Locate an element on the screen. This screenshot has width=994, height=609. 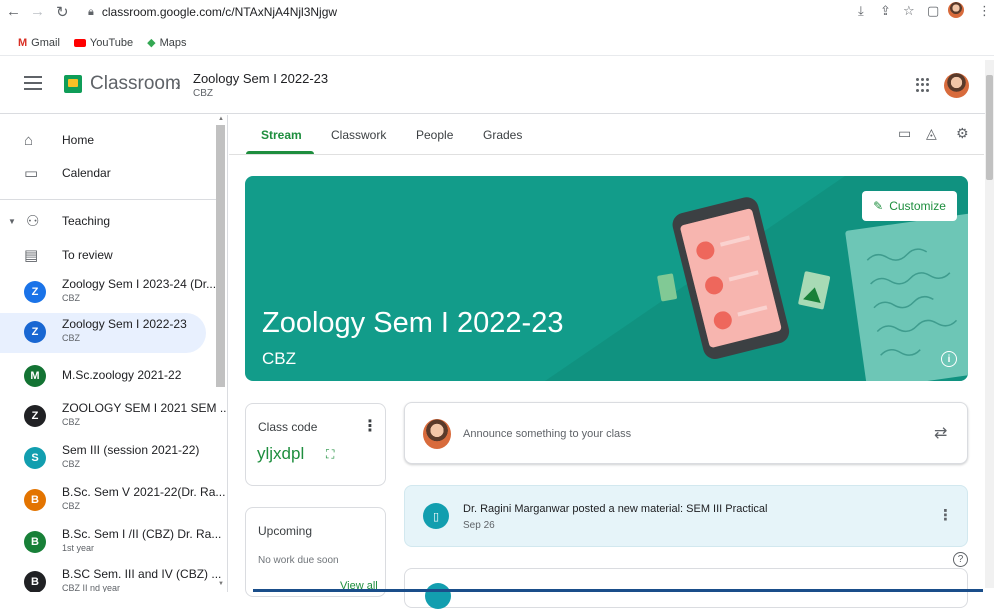
tab-grades: Grades is located at coordinates (502, 135).